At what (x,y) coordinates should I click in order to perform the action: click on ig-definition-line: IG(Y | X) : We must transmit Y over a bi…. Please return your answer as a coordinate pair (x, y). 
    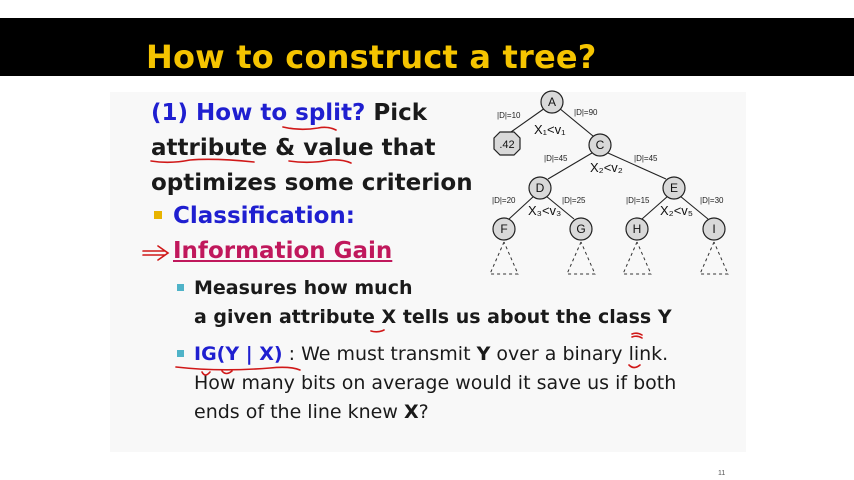
    Looking at the image, I should click on (431, 354).